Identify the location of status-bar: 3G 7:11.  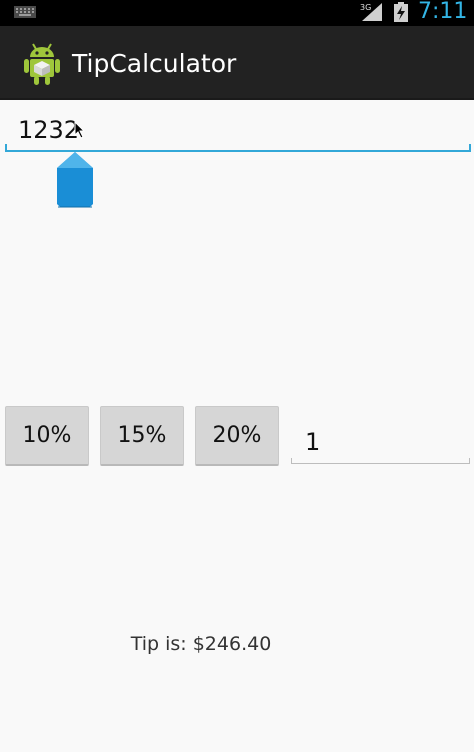
(237, 13).